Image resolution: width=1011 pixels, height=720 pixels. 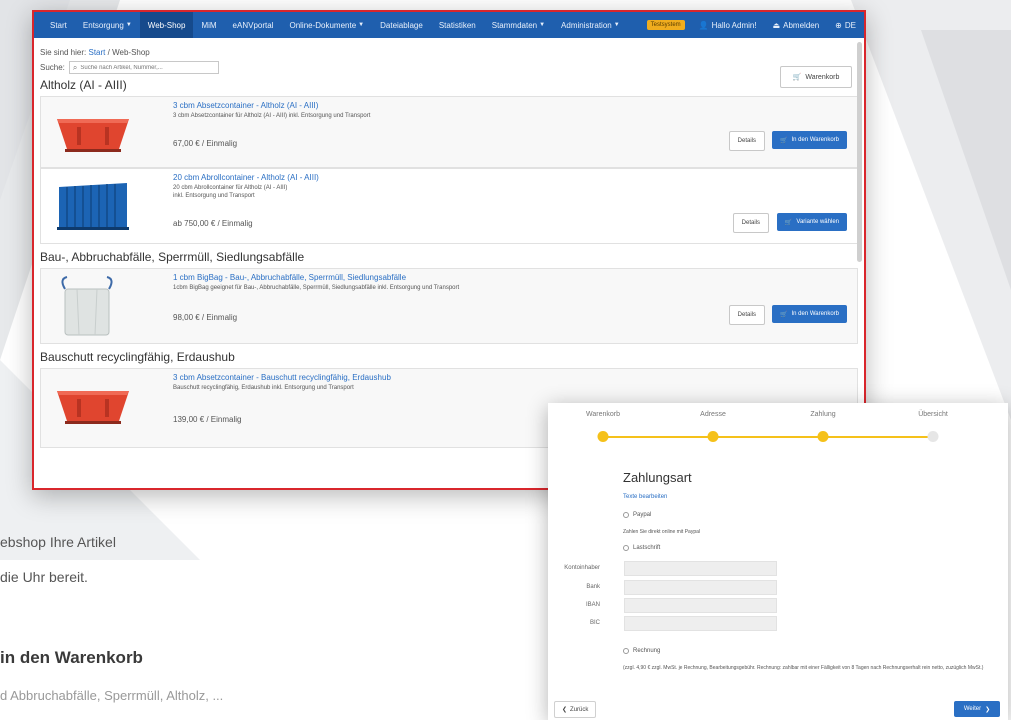 What do you see at coordinates (713, 414) in the screenshot?
I see `step-label-adresse: Adresse` at bounding box center [713, 414].